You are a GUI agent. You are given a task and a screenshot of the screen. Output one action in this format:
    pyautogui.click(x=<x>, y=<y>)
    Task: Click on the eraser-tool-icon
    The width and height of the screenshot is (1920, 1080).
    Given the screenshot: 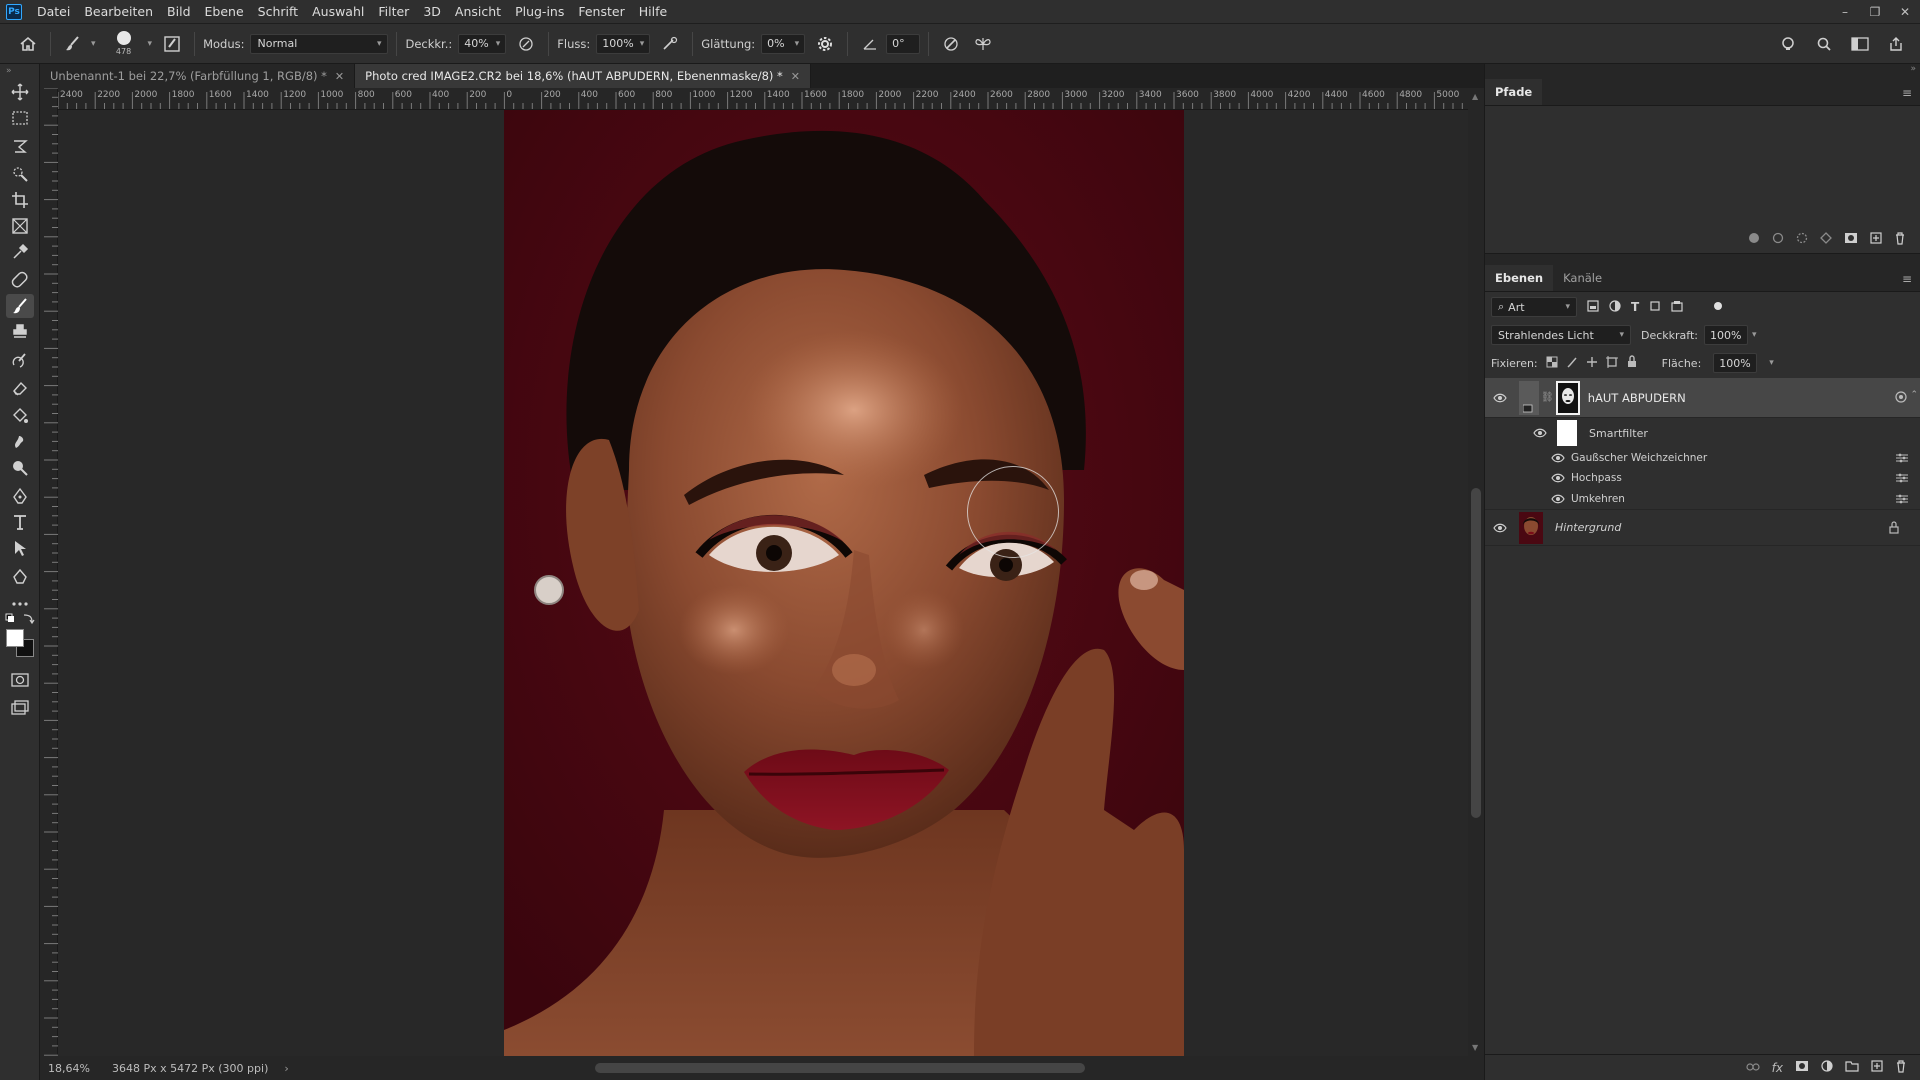 What is the action you would take?
    pyautogui.click(x=20, y=388)
    